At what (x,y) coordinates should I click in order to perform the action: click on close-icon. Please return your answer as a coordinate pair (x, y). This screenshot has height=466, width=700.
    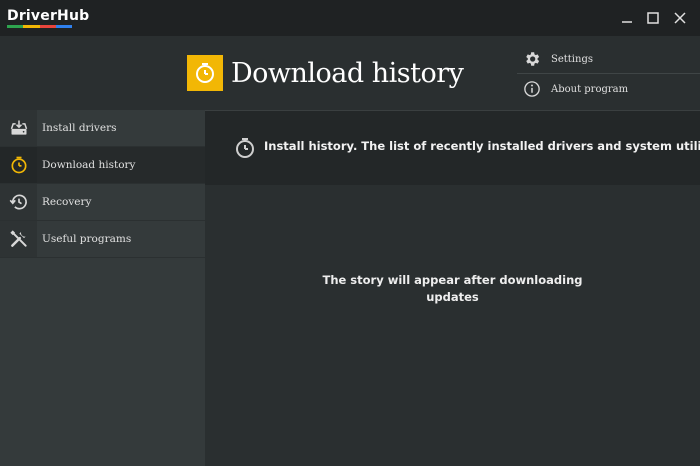
    Looking at the image, I should click on (680, 18).